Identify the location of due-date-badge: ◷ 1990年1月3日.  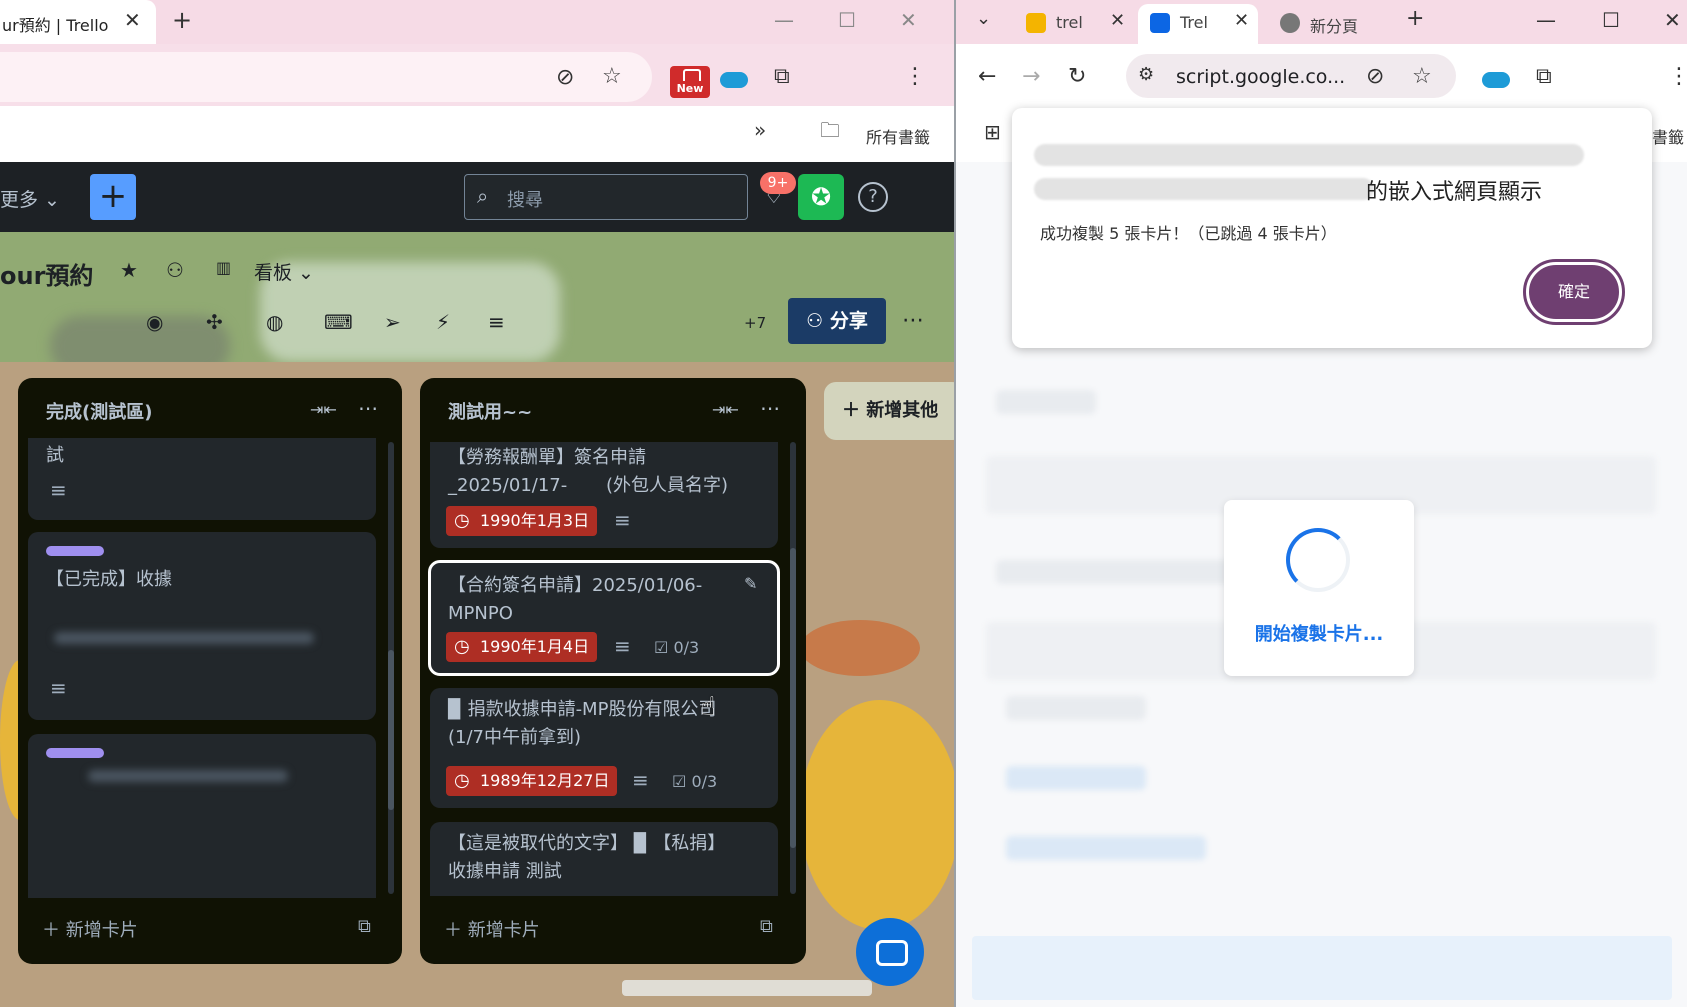
(522, 521).